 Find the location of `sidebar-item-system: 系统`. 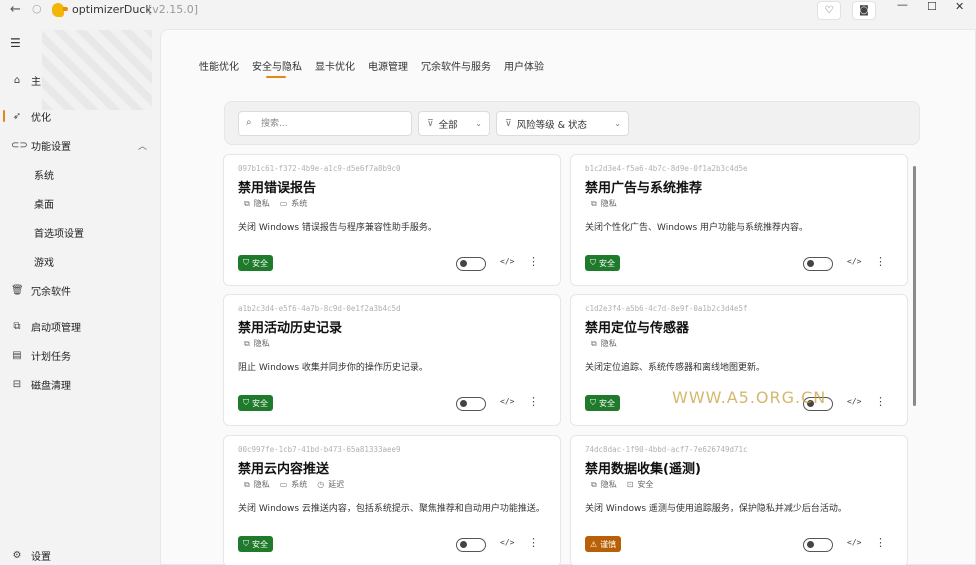

sidebar-item-system: 系统 is located at coordinates (80, 174).